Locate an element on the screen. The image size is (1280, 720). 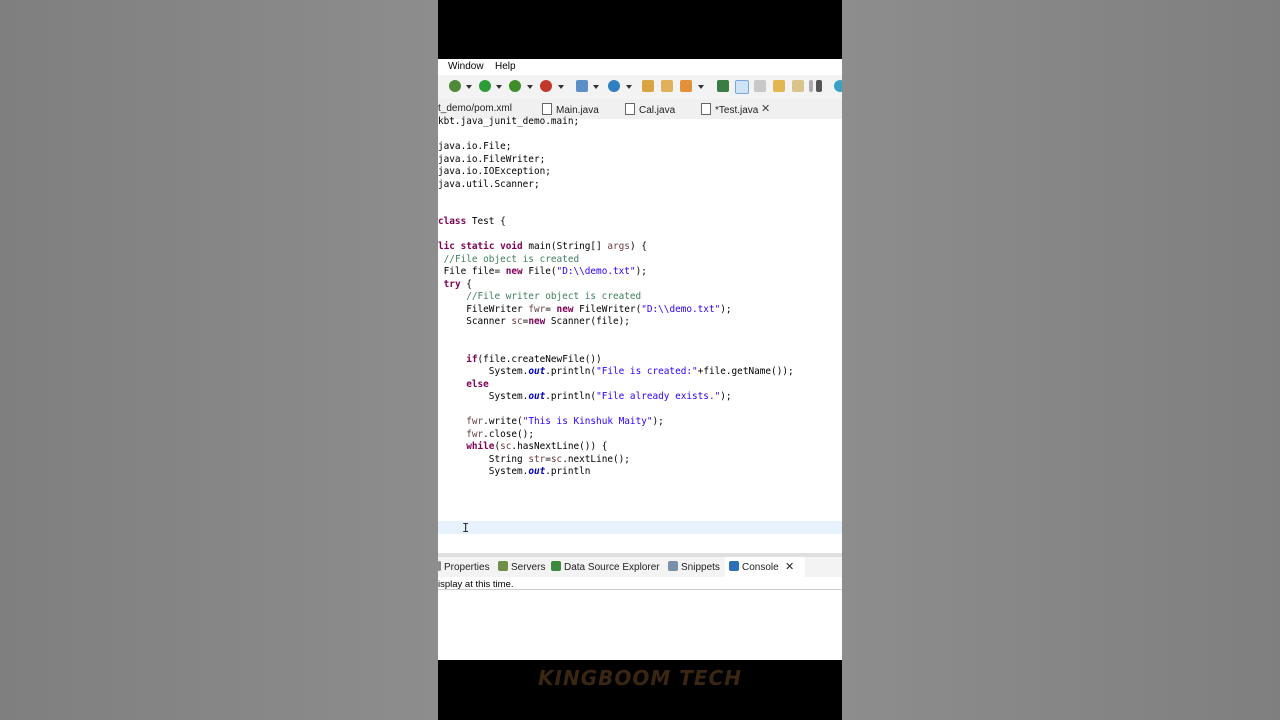
external-tools-icon is located at coordinates (546, 86).